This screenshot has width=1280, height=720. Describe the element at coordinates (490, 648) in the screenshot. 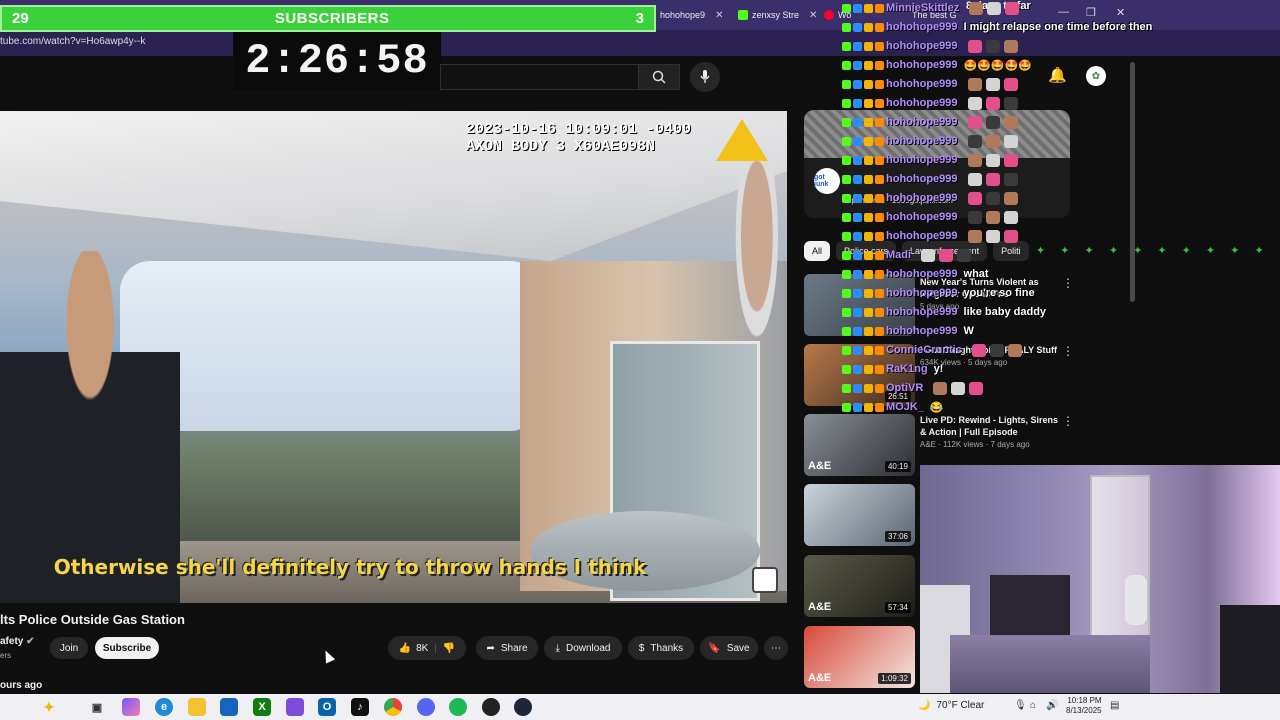

I see `share-icon: ➦` at that location.